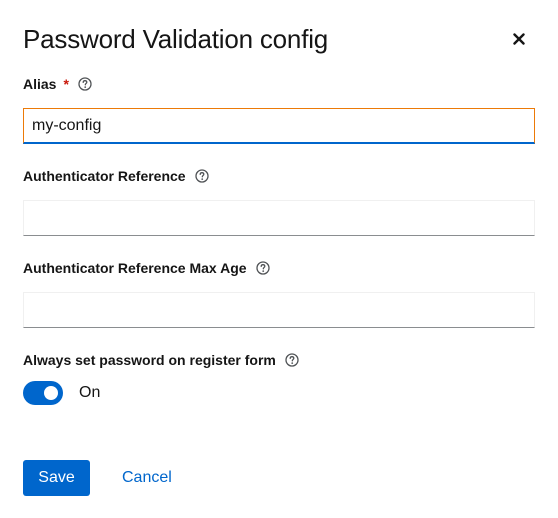 The image size is (558, 518). Describe the element at coordinates (104, 176) in the screenshot. I see `authenticator-reference-label: Authenticator Reference` at that location.